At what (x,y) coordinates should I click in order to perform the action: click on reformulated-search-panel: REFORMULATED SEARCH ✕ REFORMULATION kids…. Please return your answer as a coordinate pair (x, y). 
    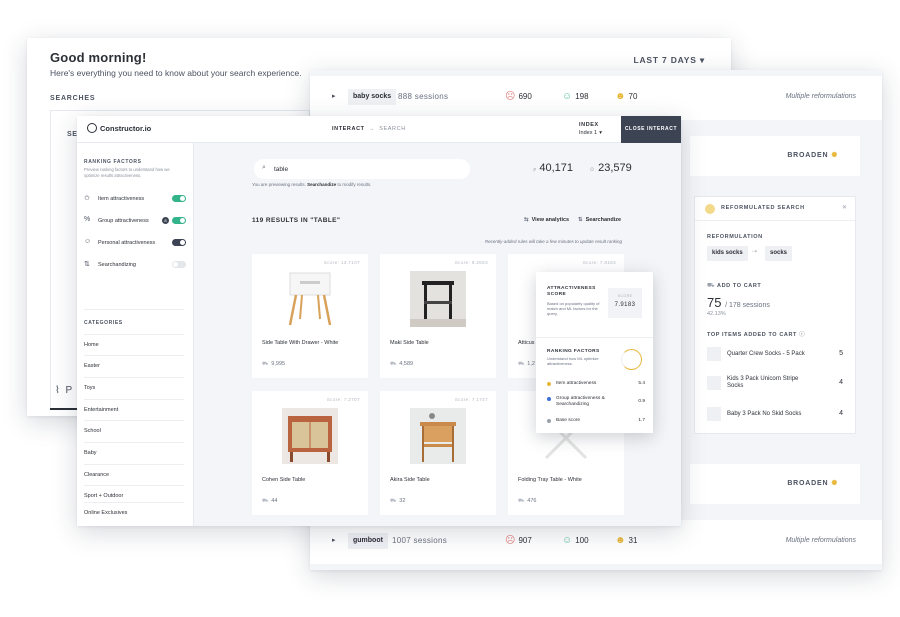
    Looking at the image, I should click on (775, 315).